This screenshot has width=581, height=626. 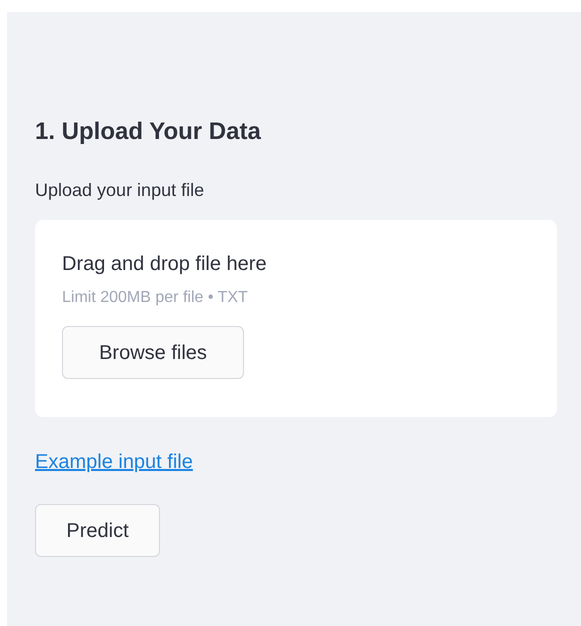 What do you see at coordinates (153, 352) in the screenshot?
I see `browse-files-button: Browse files` at bounding box center [153, 352].